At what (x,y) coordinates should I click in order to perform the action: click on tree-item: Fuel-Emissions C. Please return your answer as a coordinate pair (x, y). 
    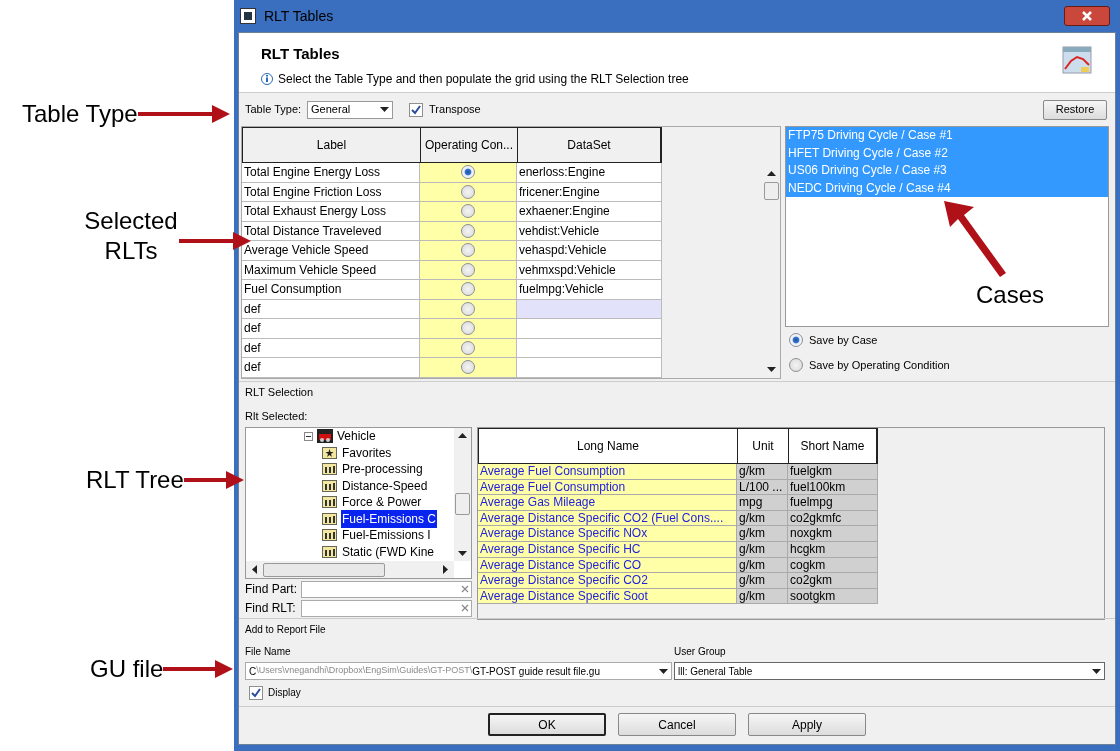
    Looking at the image, I should click on (389, 518).